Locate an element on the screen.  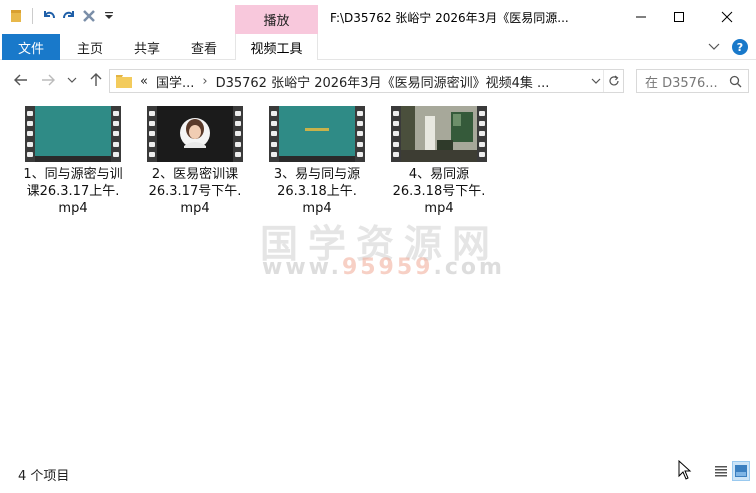
quick-access-toolbar is located at coordinates (62, 16).